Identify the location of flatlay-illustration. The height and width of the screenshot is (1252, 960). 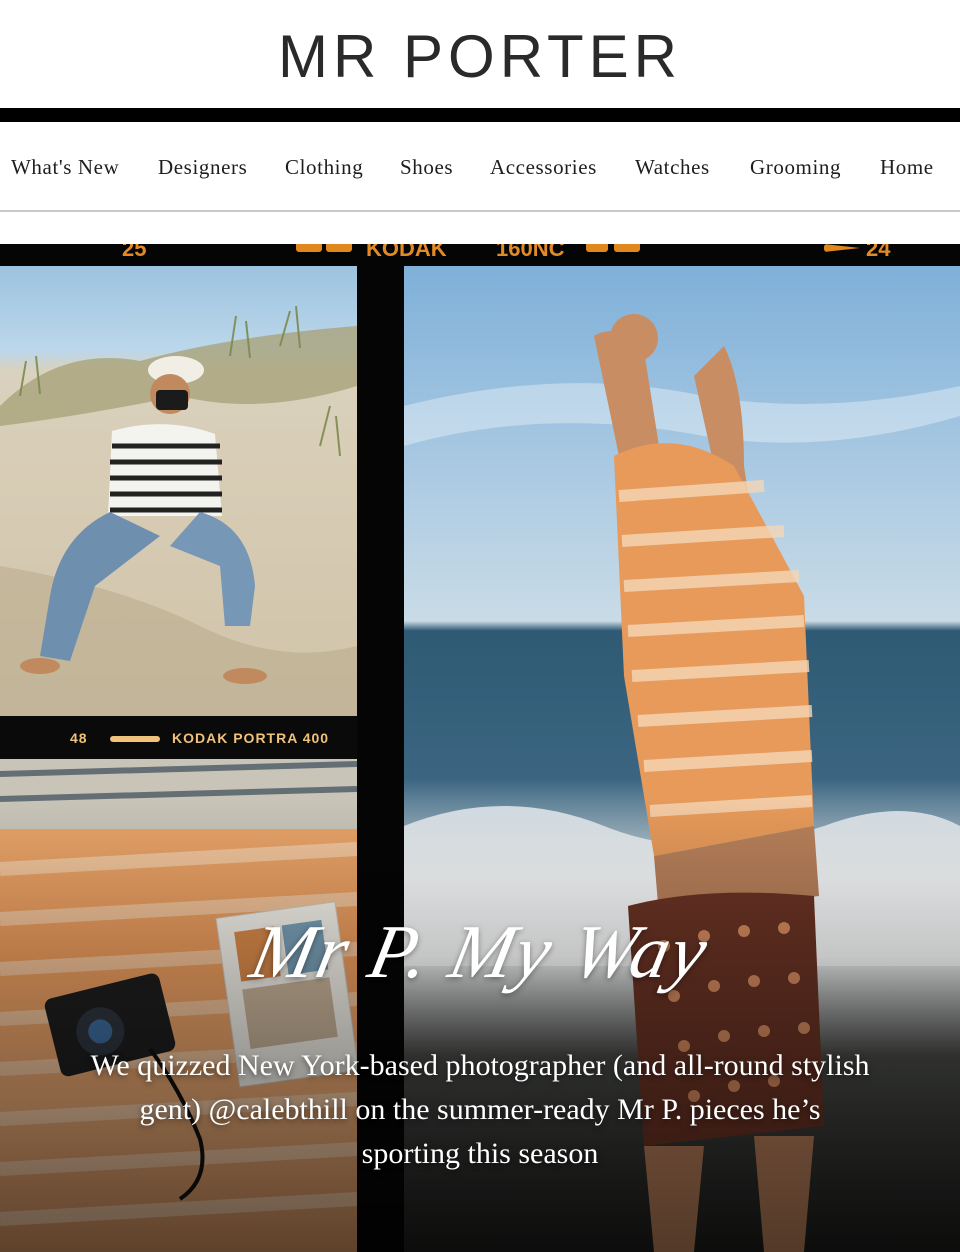
(178, 992).